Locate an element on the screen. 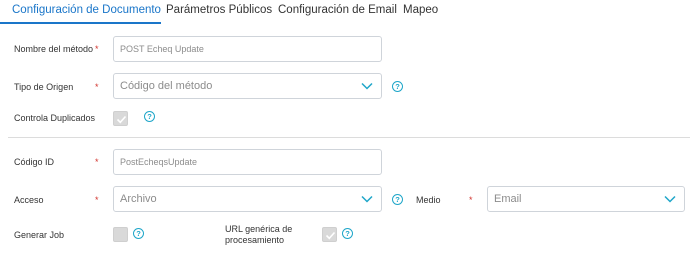 The image size is (690, 253). tab-mapeo: Mapeo is located at coordinates (420, 10).